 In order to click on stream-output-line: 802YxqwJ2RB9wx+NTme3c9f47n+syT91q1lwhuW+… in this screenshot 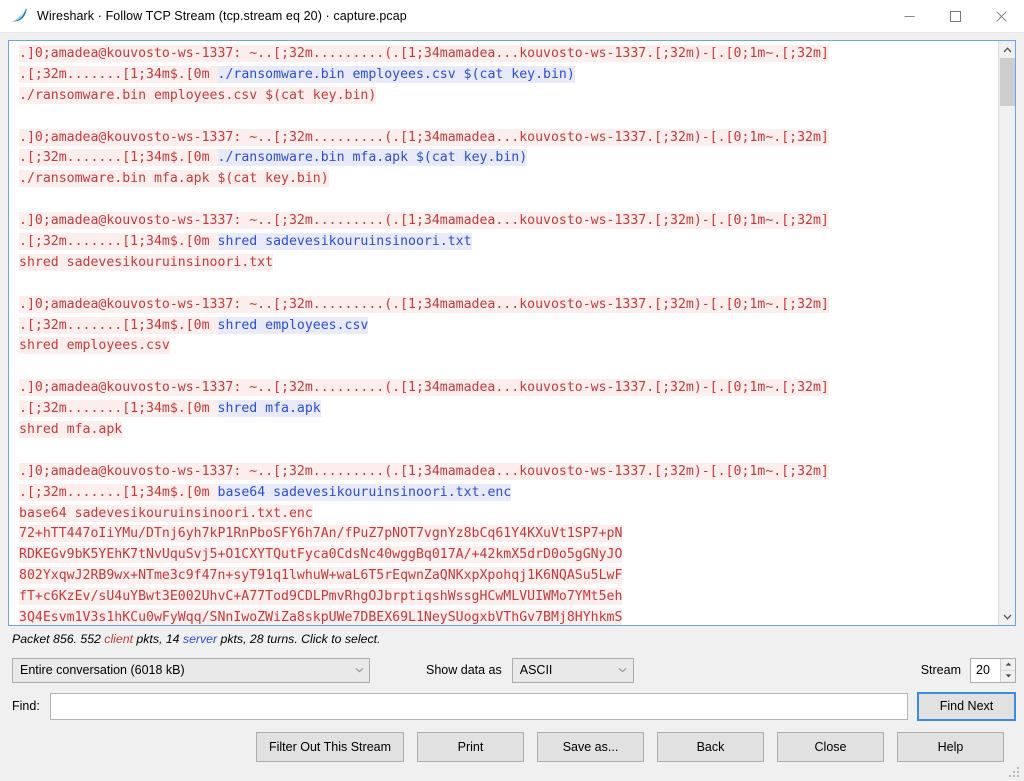, I will do `click(508, 576)`.